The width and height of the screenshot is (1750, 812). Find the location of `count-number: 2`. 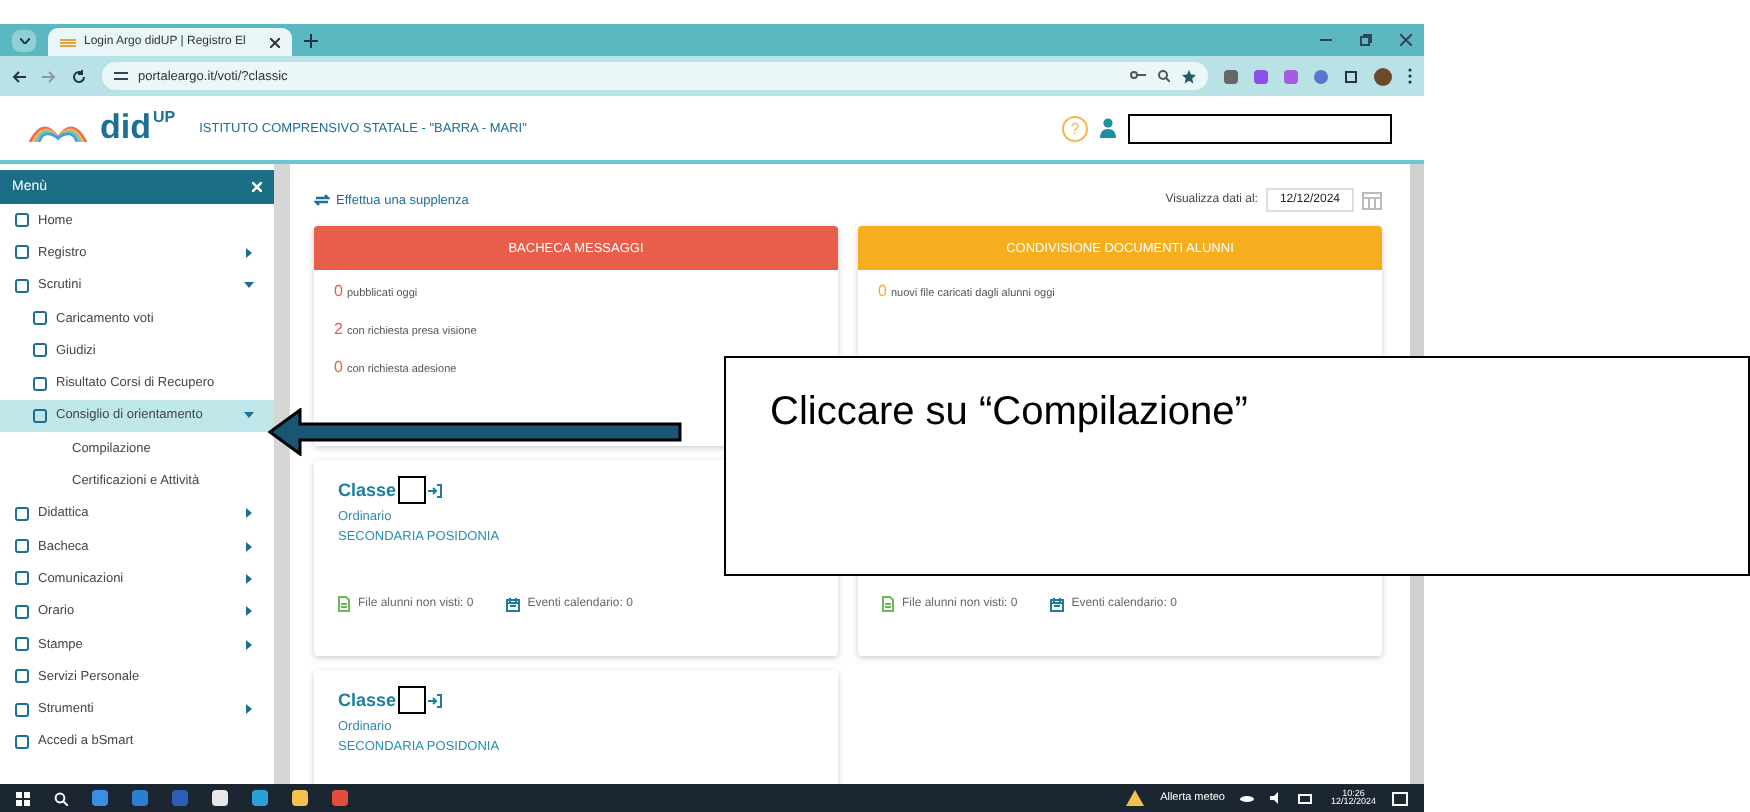

count-number: 2 is located at coordinates (338, 329).